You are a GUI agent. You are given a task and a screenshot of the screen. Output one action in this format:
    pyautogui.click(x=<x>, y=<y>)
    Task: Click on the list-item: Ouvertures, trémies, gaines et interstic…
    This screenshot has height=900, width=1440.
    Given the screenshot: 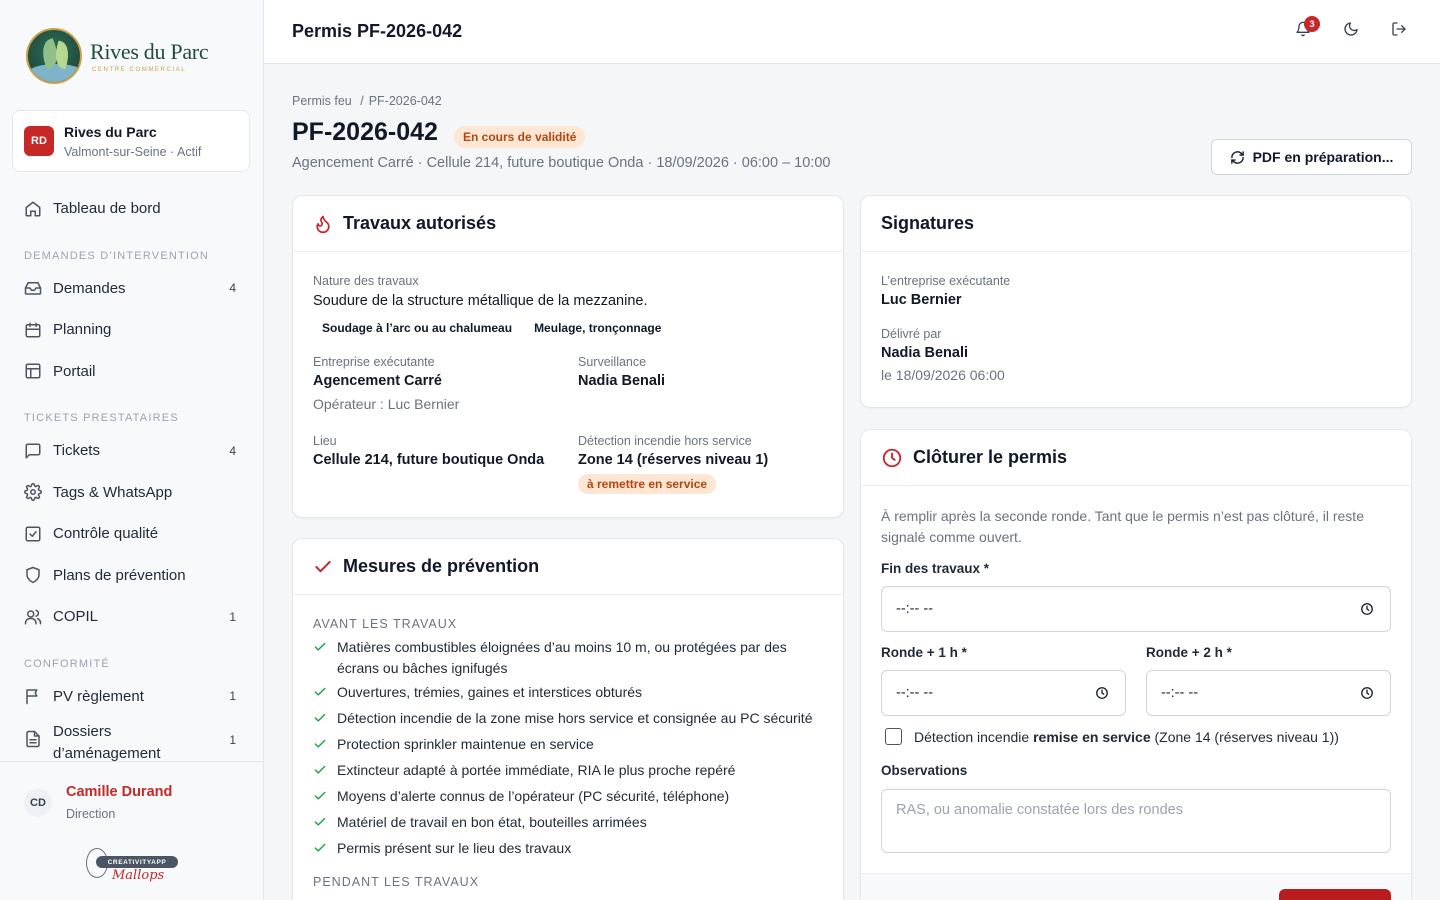 What is the action you would take?
    pyautogui.click(x=563, y=693)
    